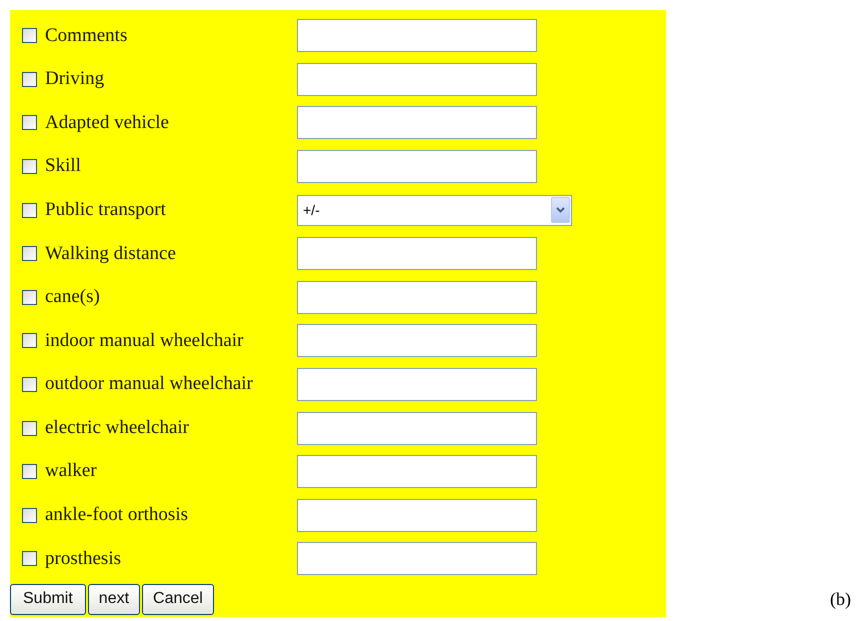 The width and height of the screenshot is (861, 621). I want to click on form-button: Submit, so click(48, 599).